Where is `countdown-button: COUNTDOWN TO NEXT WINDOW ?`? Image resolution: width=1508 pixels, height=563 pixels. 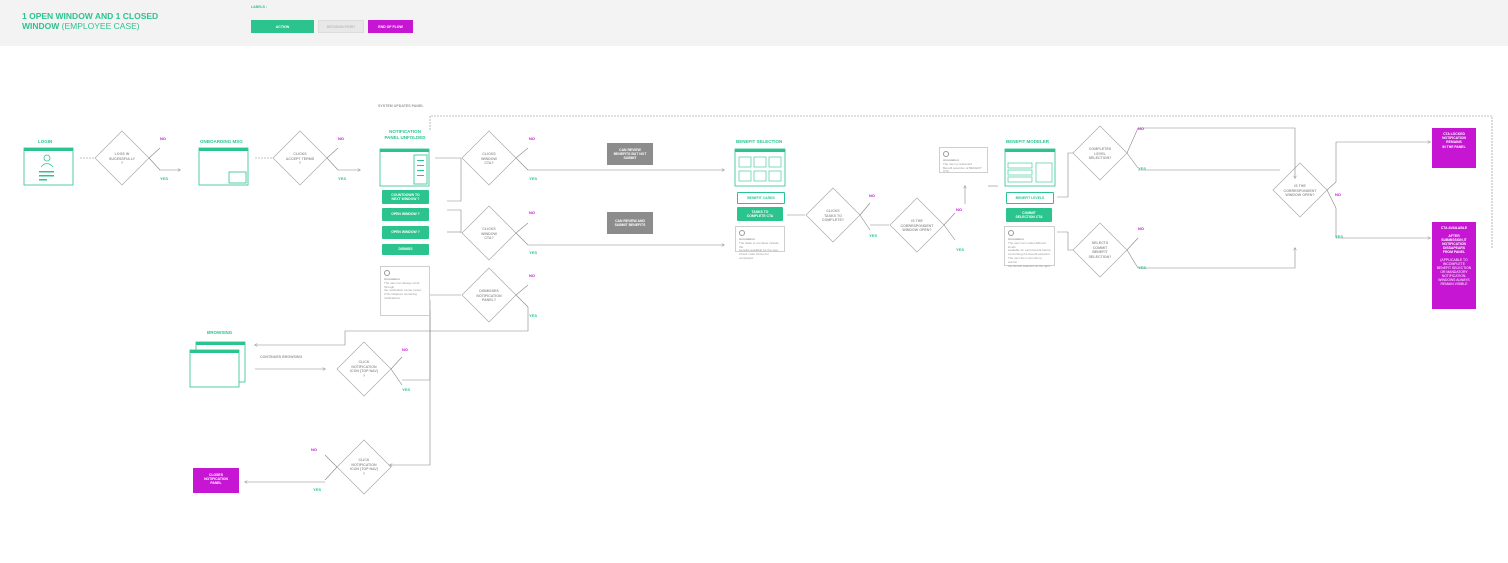
countdown-button: COUNTDOWN TO NEXT WINDOW ? is located at coordinates (405, 197).